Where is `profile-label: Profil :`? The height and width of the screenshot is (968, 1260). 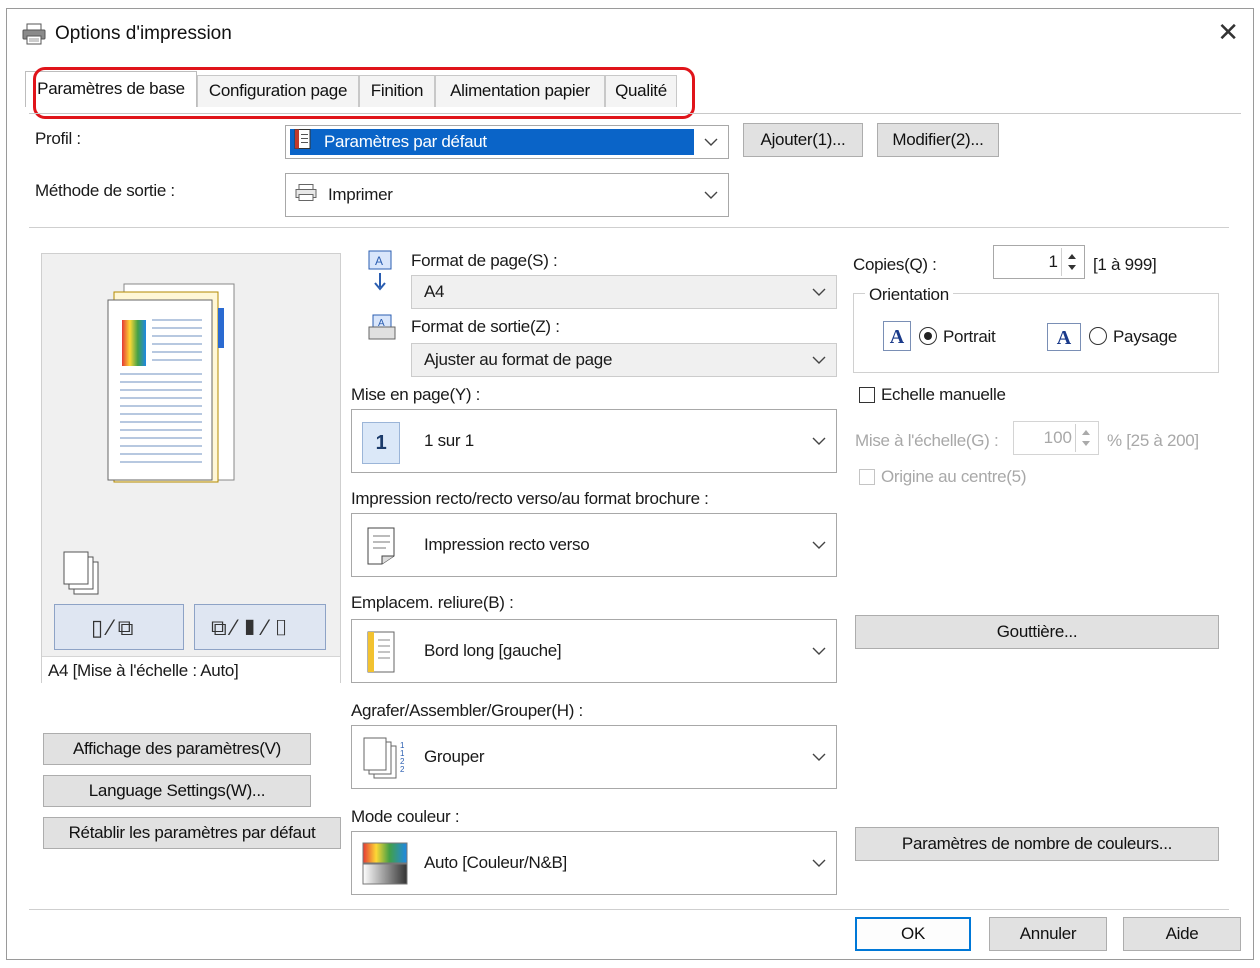
profile-label: Profil : is located at coordinates (58, 138).